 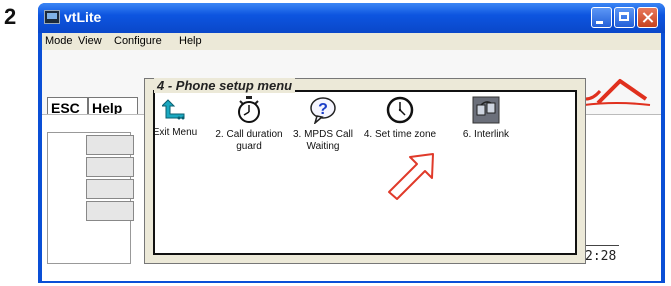 I want to click on stopwatch-icon, so click(x=249, y=109).